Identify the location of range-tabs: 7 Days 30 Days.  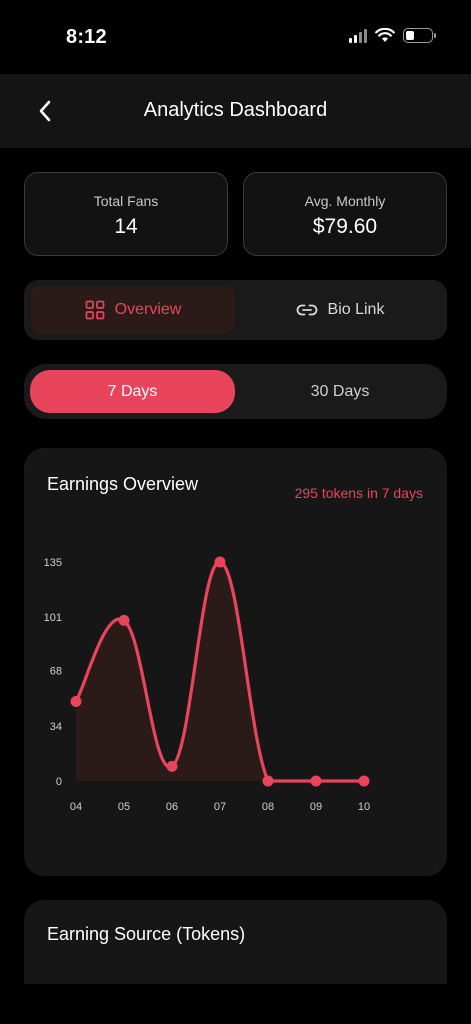
(235, 391).